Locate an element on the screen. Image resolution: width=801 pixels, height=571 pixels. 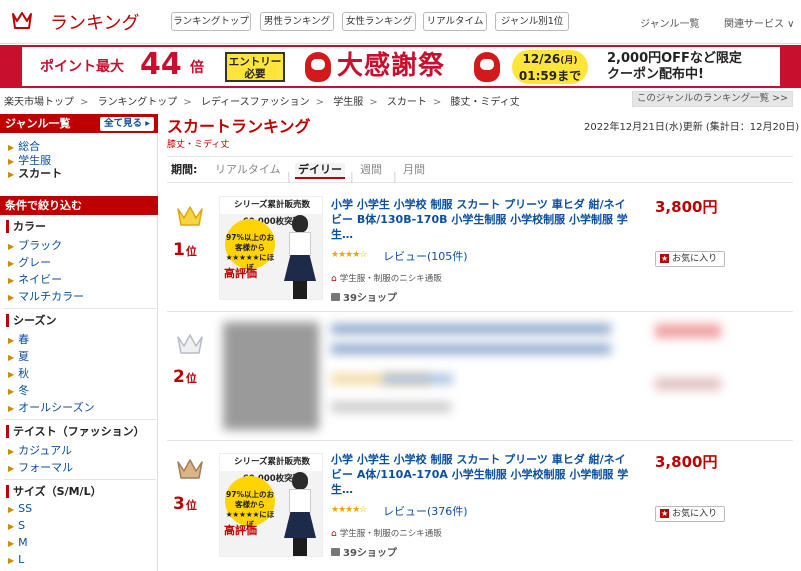
rank-suffix: 位 is located at coordinates (191, 251).